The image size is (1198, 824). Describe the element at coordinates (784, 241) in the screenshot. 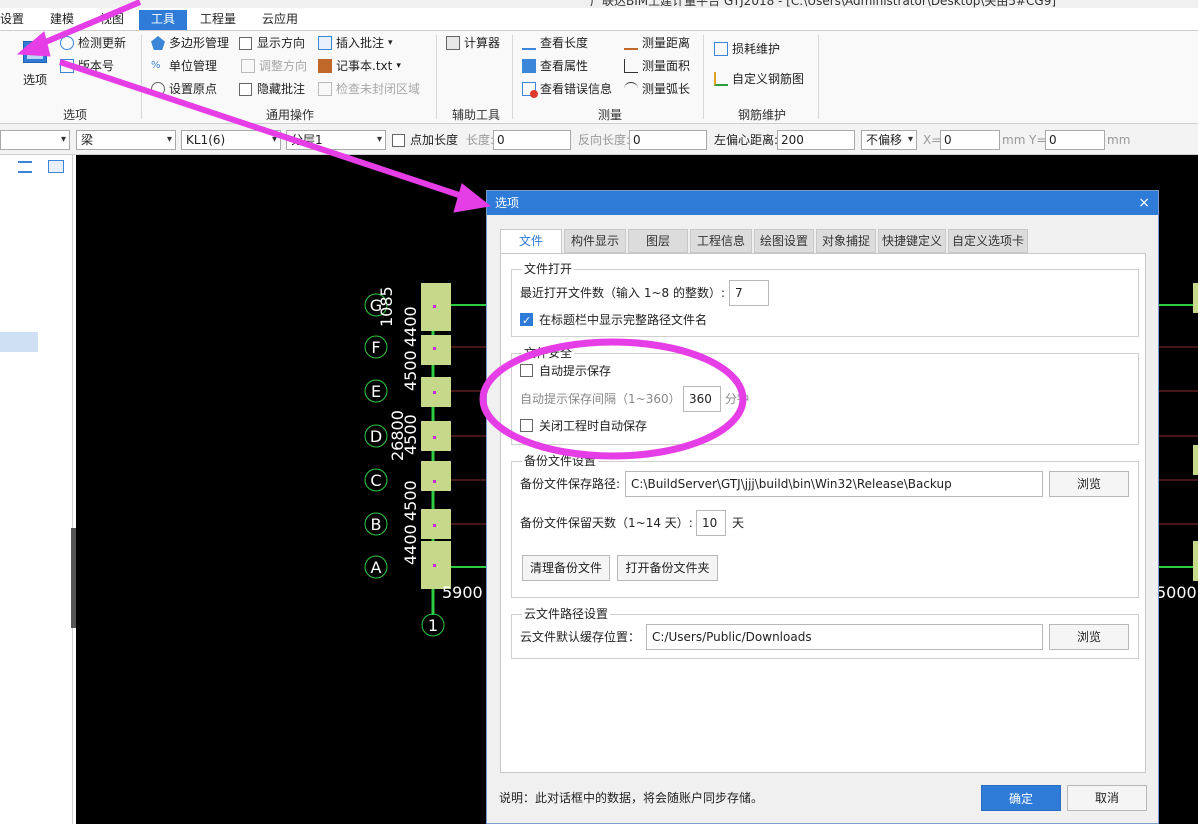

I see `tab-drawing-settings: 绘图设置` at that location.